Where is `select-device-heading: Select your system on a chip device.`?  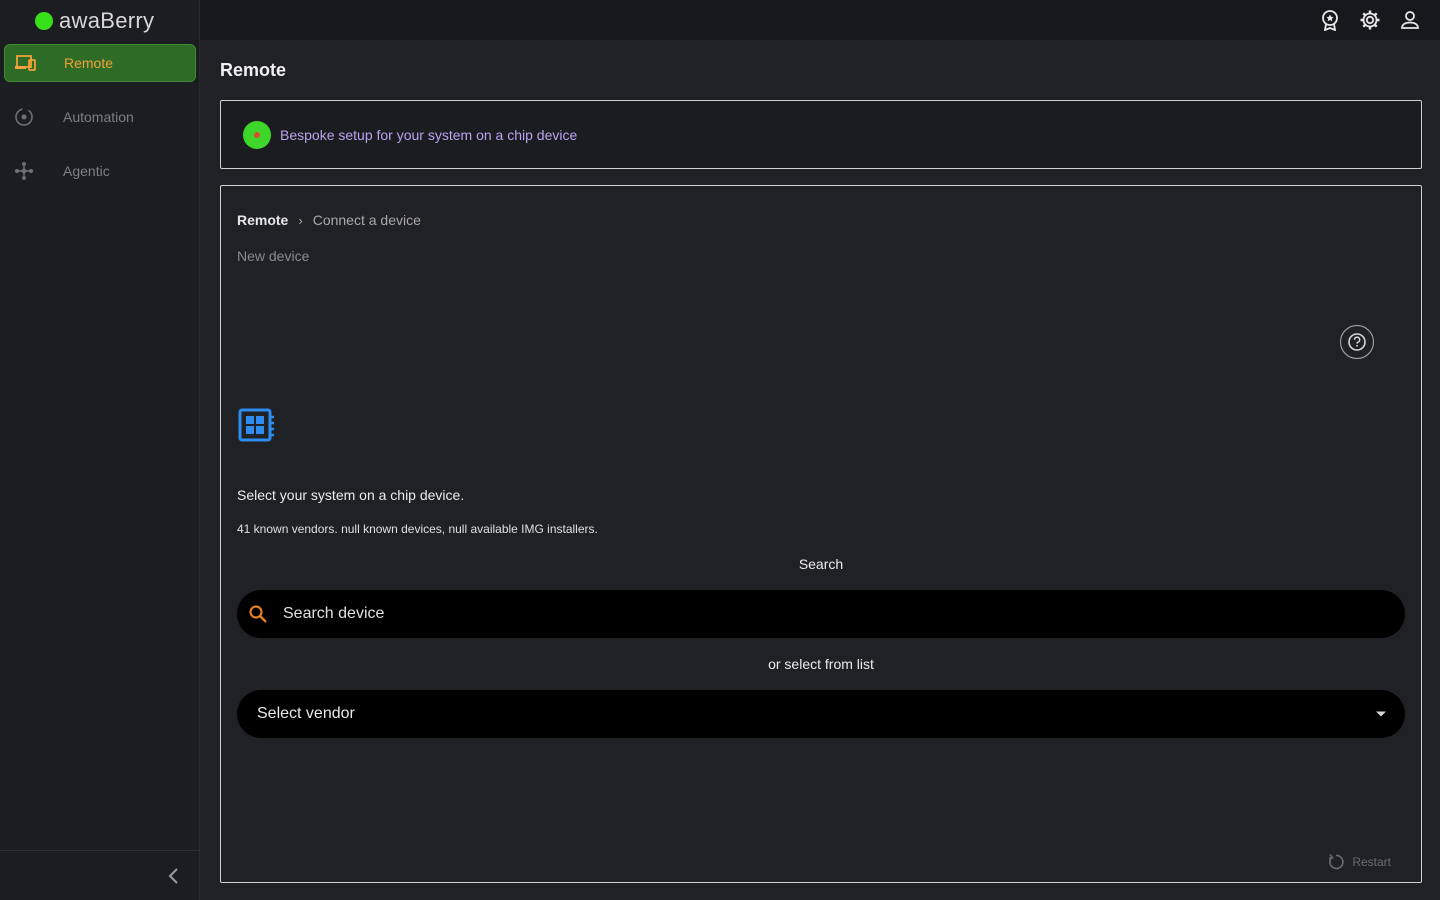 select-device-heading: Select your system on a chip device. is located at coordinates (351, 495).